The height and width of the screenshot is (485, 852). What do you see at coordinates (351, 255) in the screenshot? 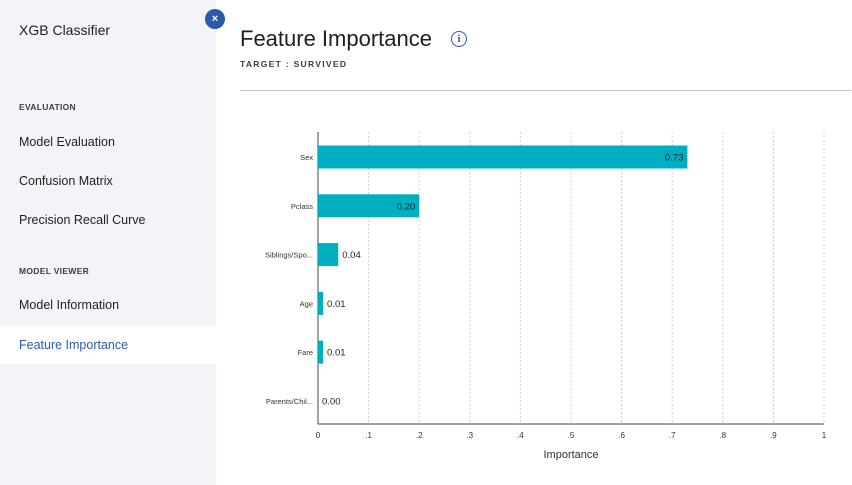
I see `bar-value-label: 0.04` at bounding box center [351, 255].